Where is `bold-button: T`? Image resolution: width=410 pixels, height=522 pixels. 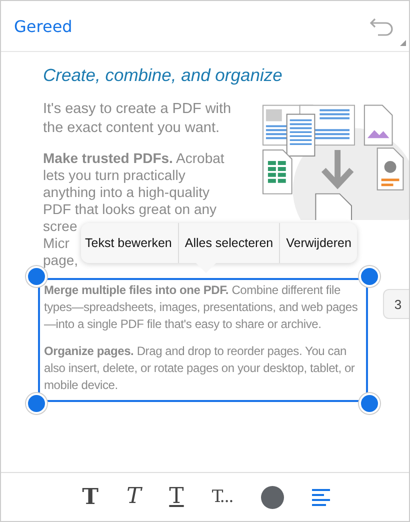 bold-button: T is located at coordinates (90, 497).